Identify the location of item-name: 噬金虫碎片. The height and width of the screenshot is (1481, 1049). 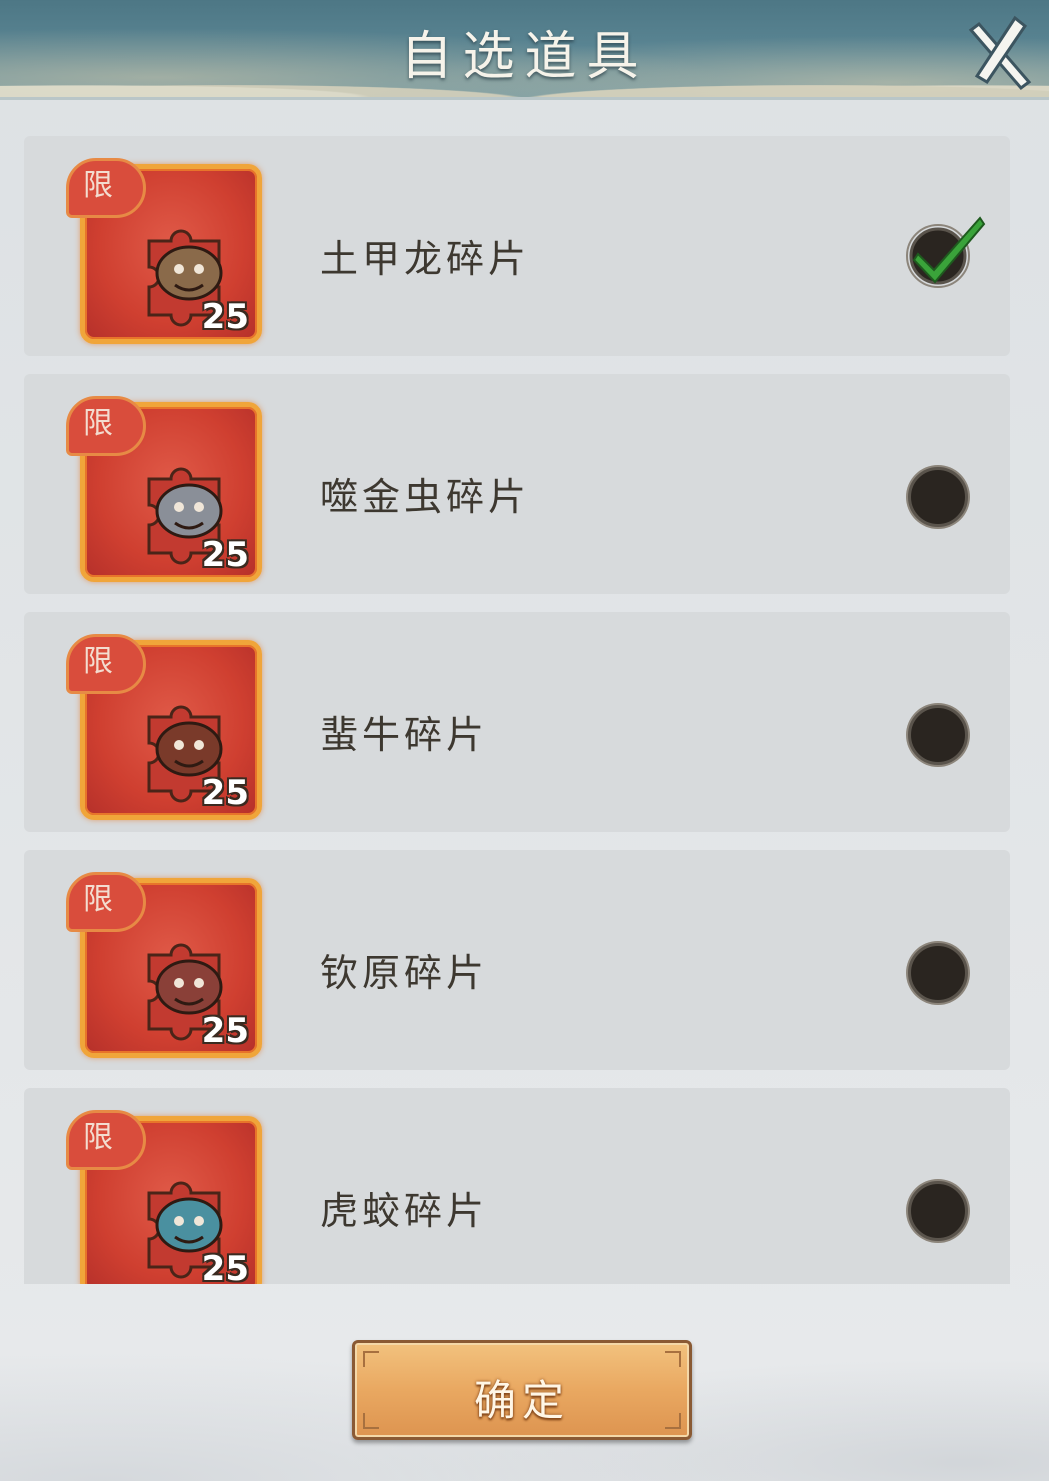
(425, 497).